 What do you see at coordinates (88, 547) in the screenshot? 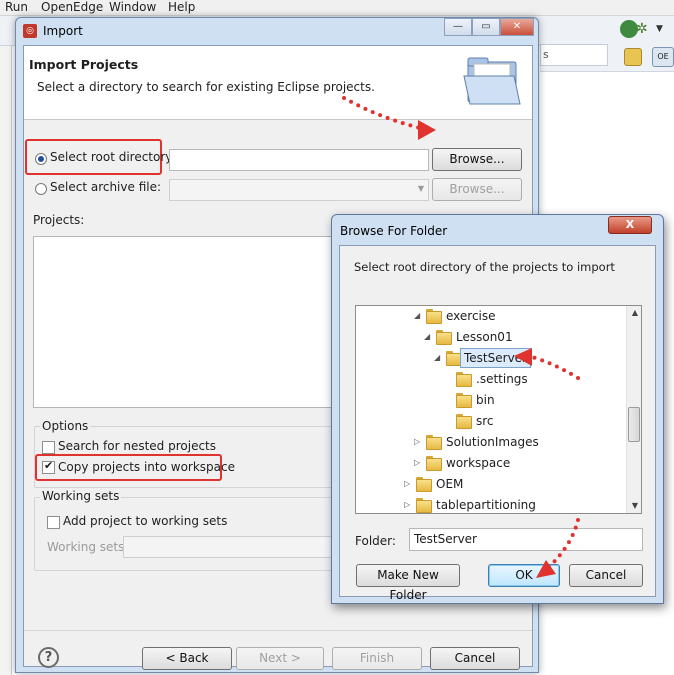
I see `working-sets-label: Working sets:` at bounding box center [88, 547].